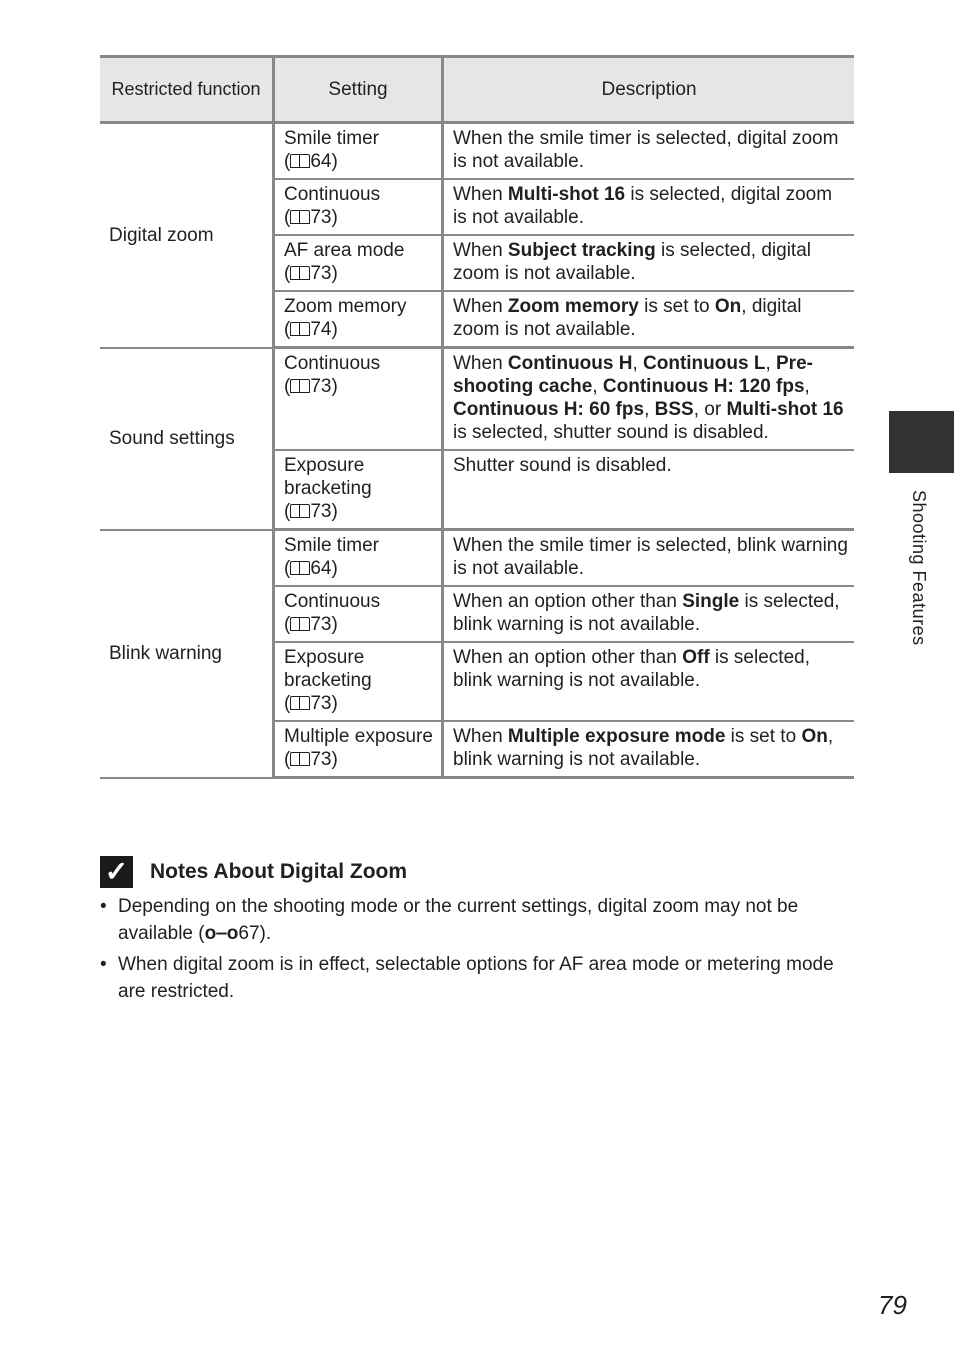  I want to click on section-label: Shooting Features, so click(919, 568).